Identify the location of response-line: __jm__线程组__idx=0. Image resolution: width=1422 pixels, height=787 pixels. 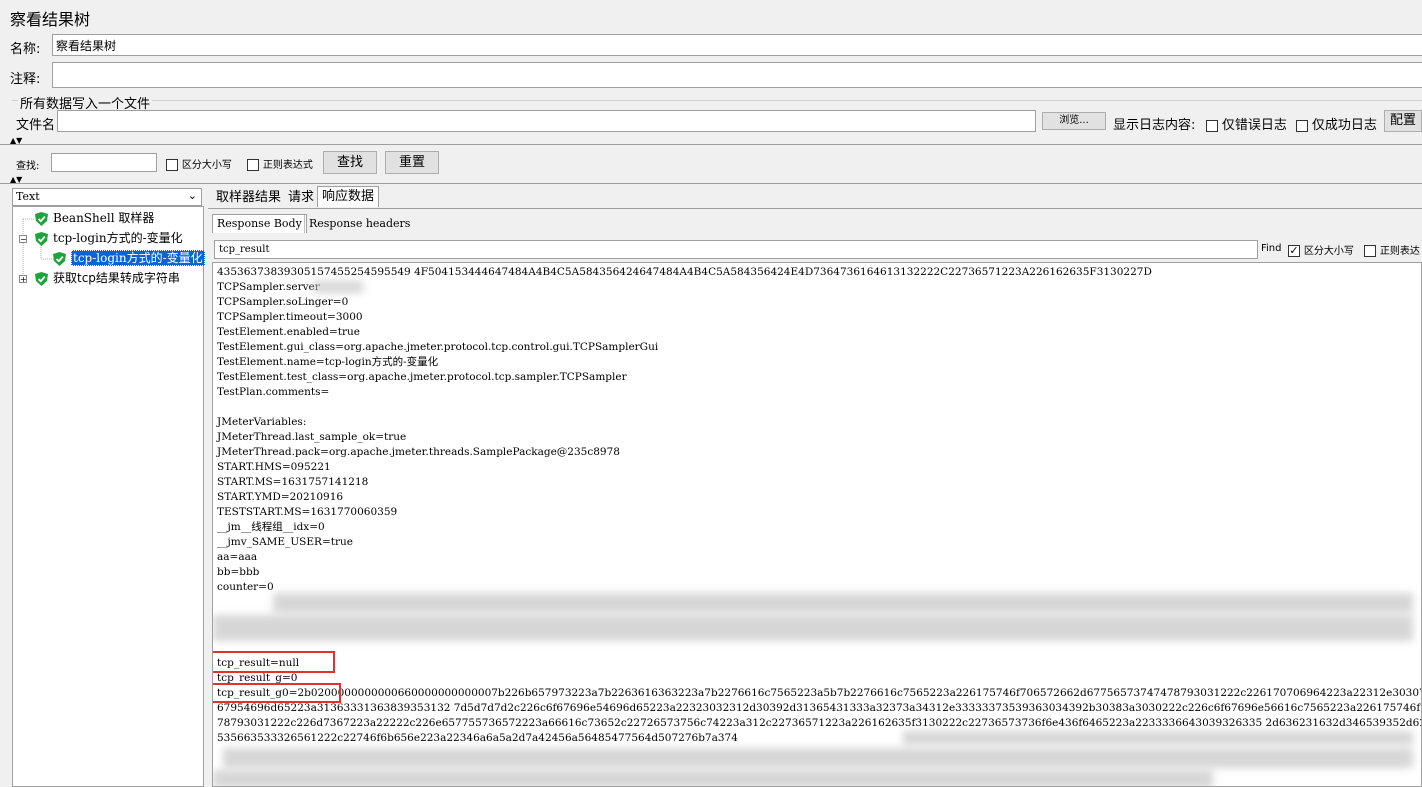
(271, 527).